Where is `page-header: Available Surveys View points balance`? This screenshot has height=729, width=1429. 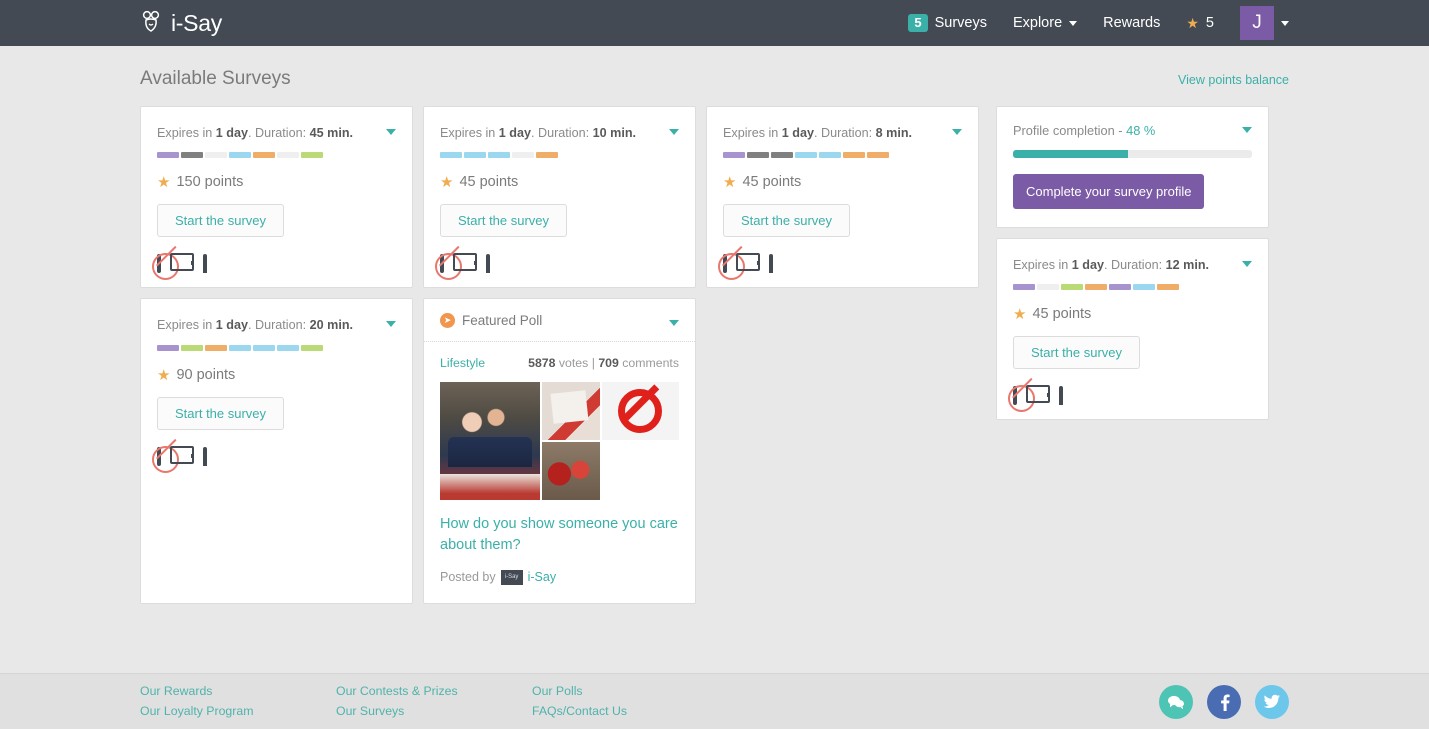
page-header: Available Surveys View points balance is located at coordinates (714, 76).